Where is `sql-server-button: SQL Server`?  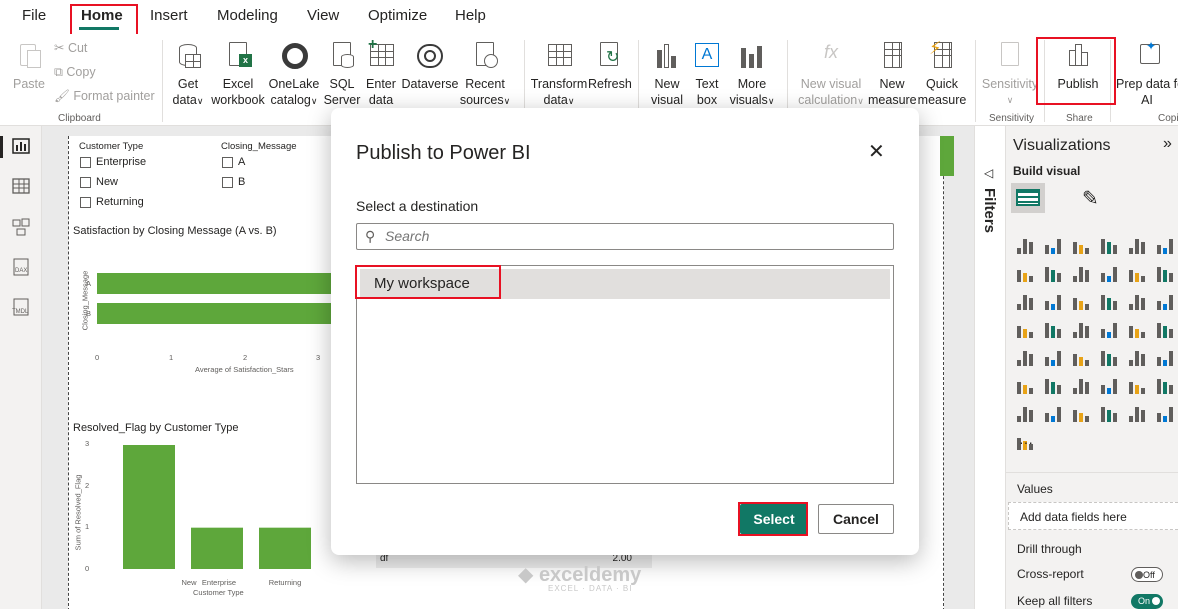
sql-server-button: SQL Server is located at coordinates (342, 74).